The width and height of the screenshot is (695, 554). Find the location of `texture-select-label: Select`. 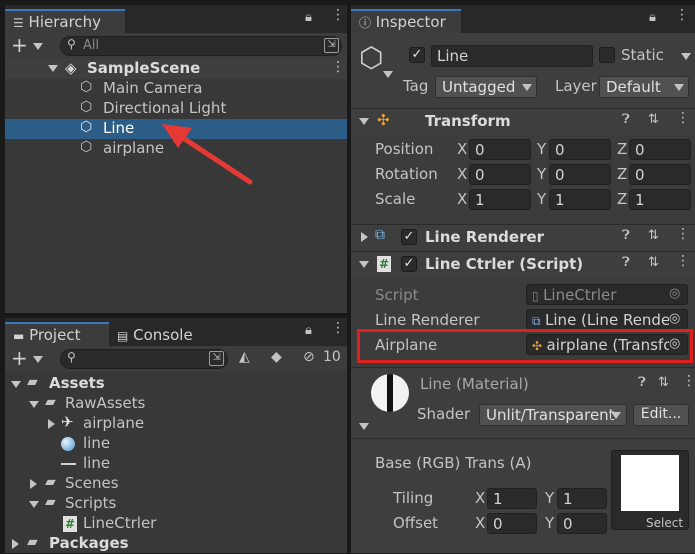

texture-select-label: Select is located at coordinates (664, 523).